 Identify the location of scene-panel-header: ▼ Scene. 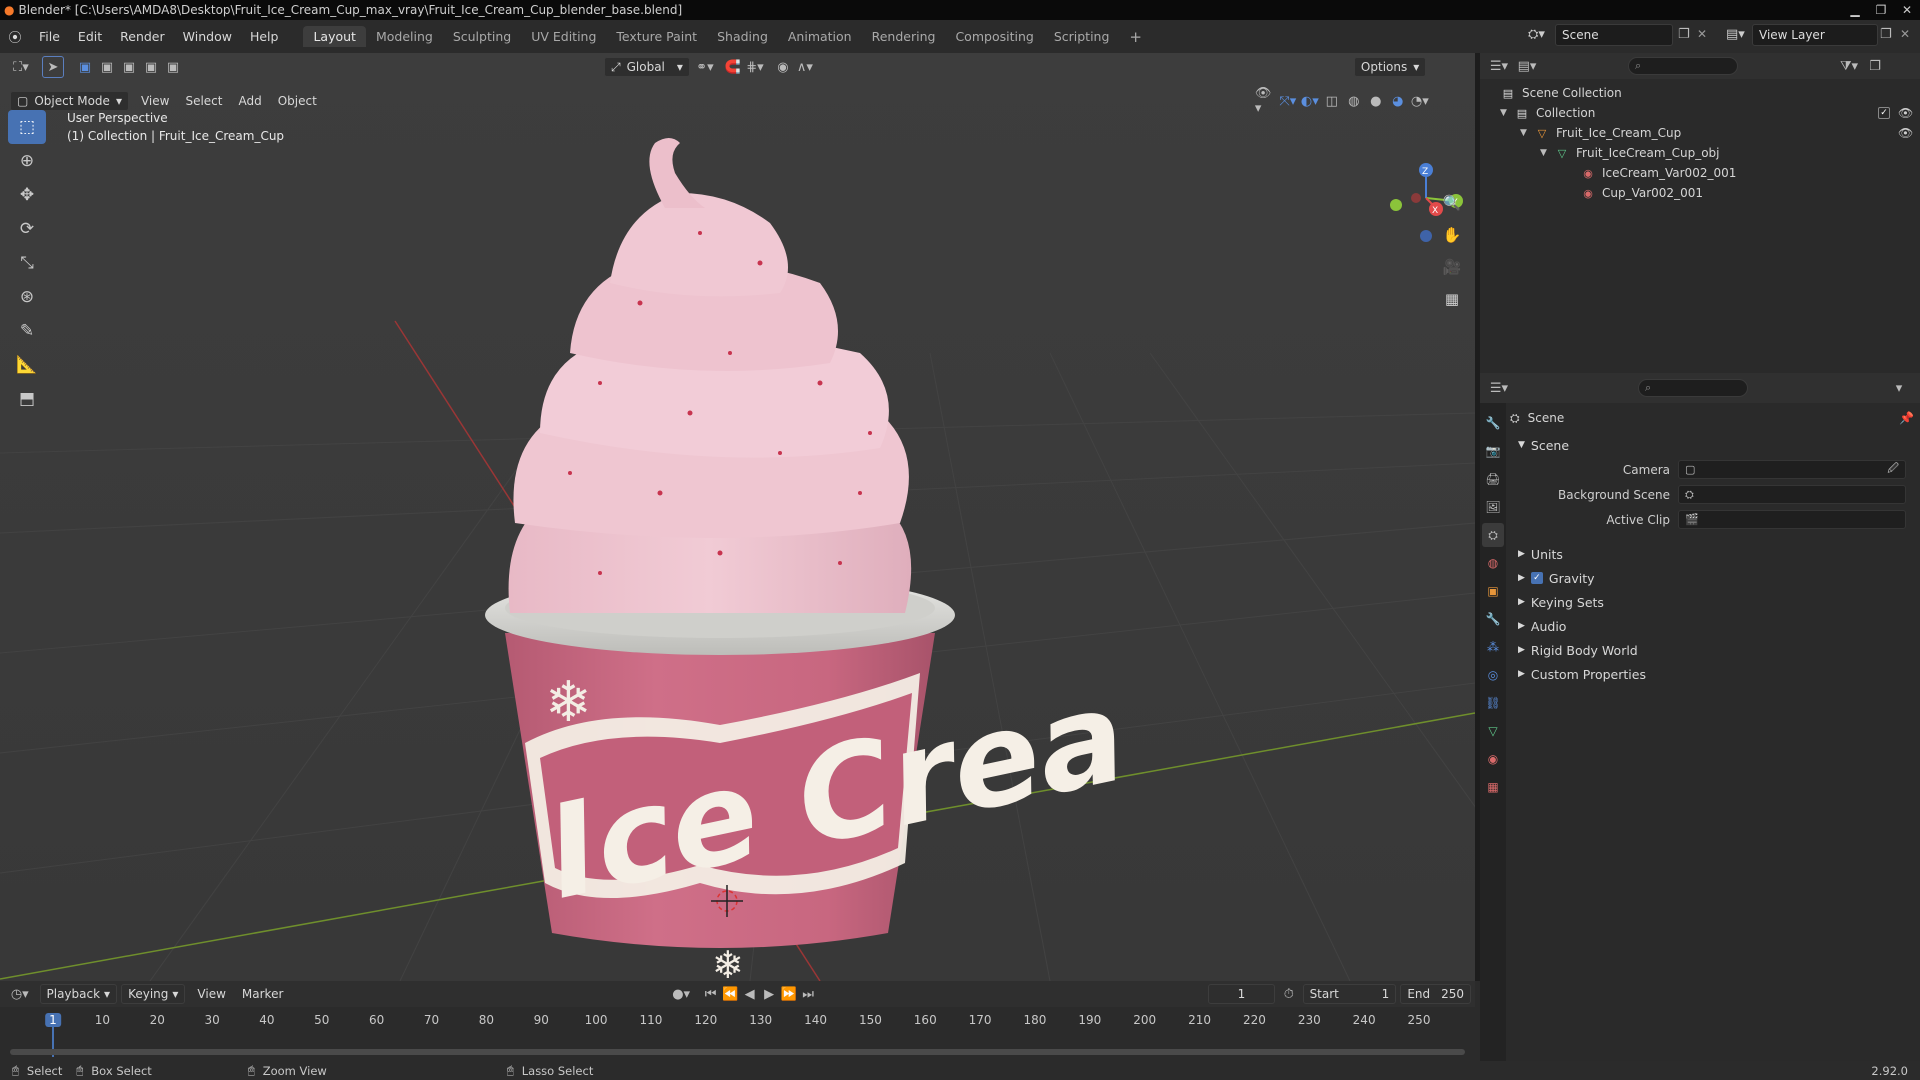
(1715, 445).